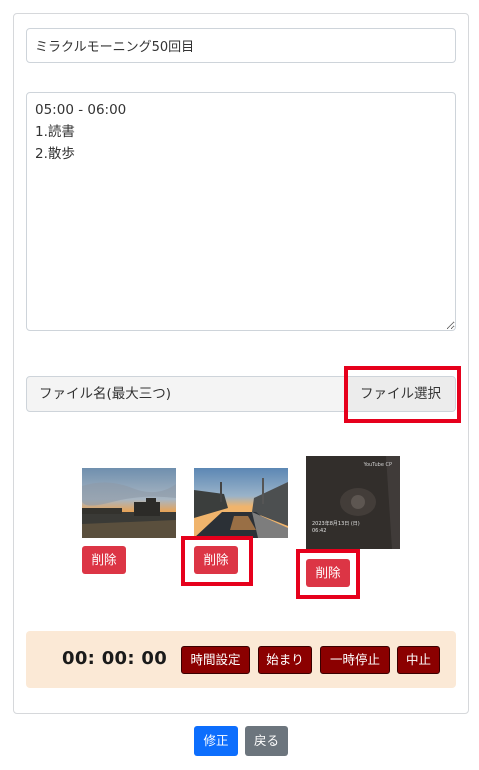  Describe the element at coordinates (104, 560) in the screenshot. I see `delete-image-button-1: 削除` at that location.